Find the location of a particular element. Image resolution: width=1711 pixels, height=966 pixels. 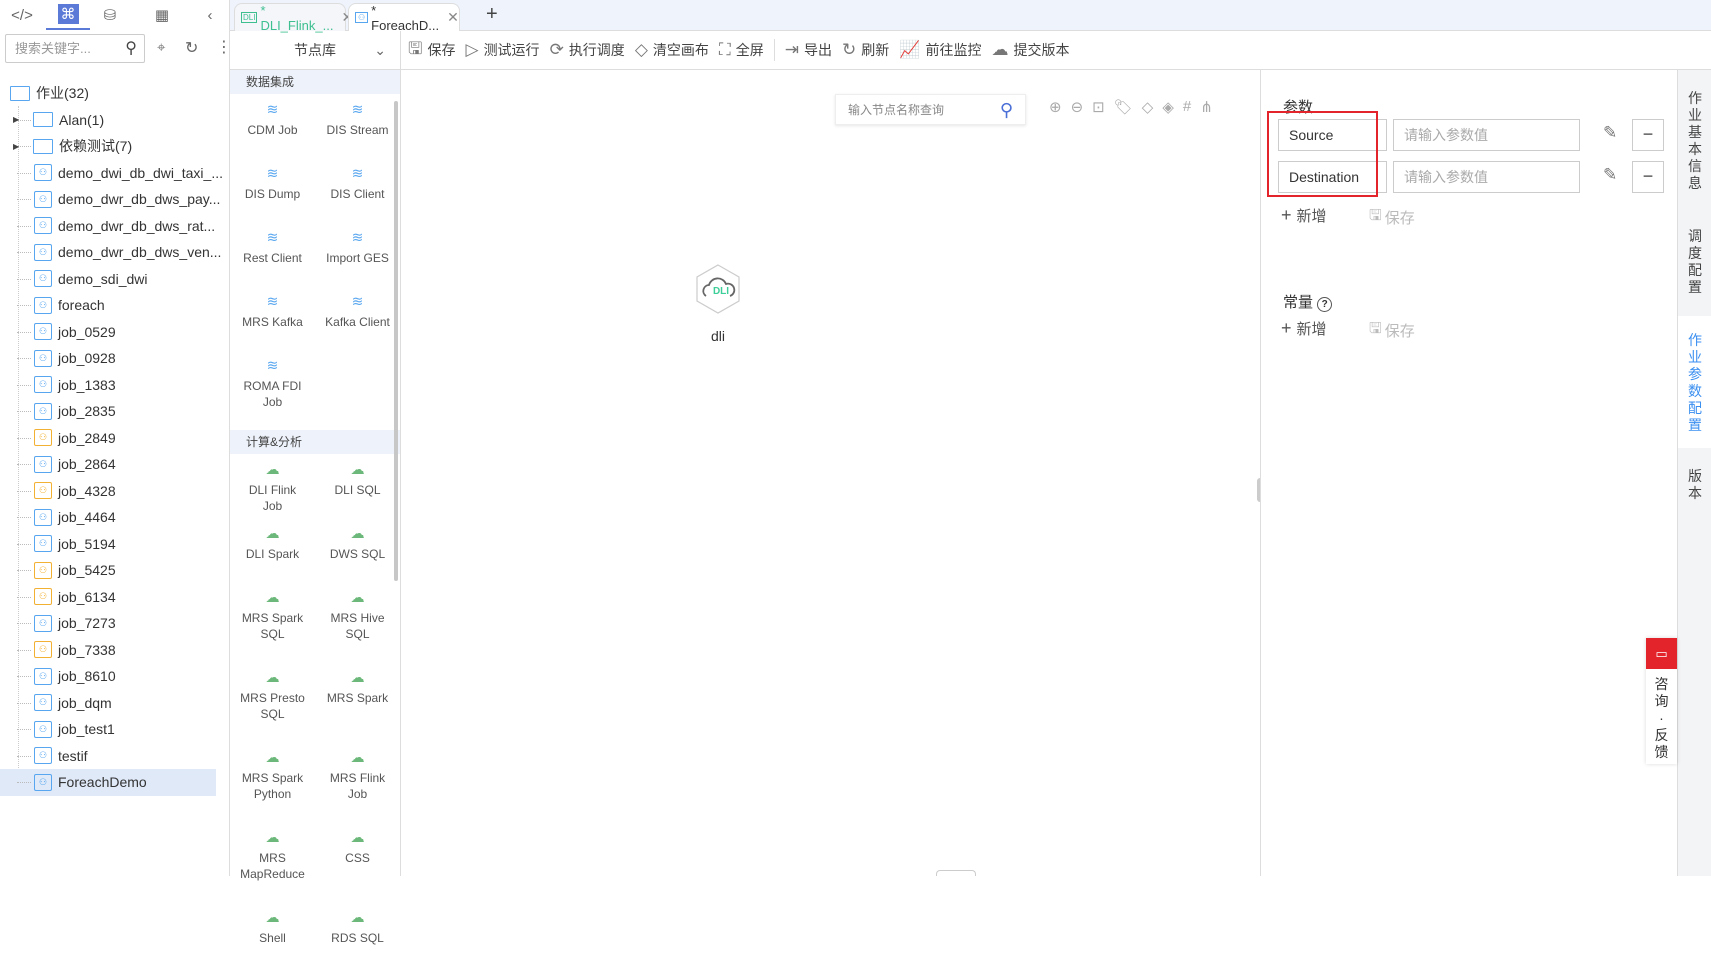

locate-icon: ⌖ is located at coordinates (161, 47).